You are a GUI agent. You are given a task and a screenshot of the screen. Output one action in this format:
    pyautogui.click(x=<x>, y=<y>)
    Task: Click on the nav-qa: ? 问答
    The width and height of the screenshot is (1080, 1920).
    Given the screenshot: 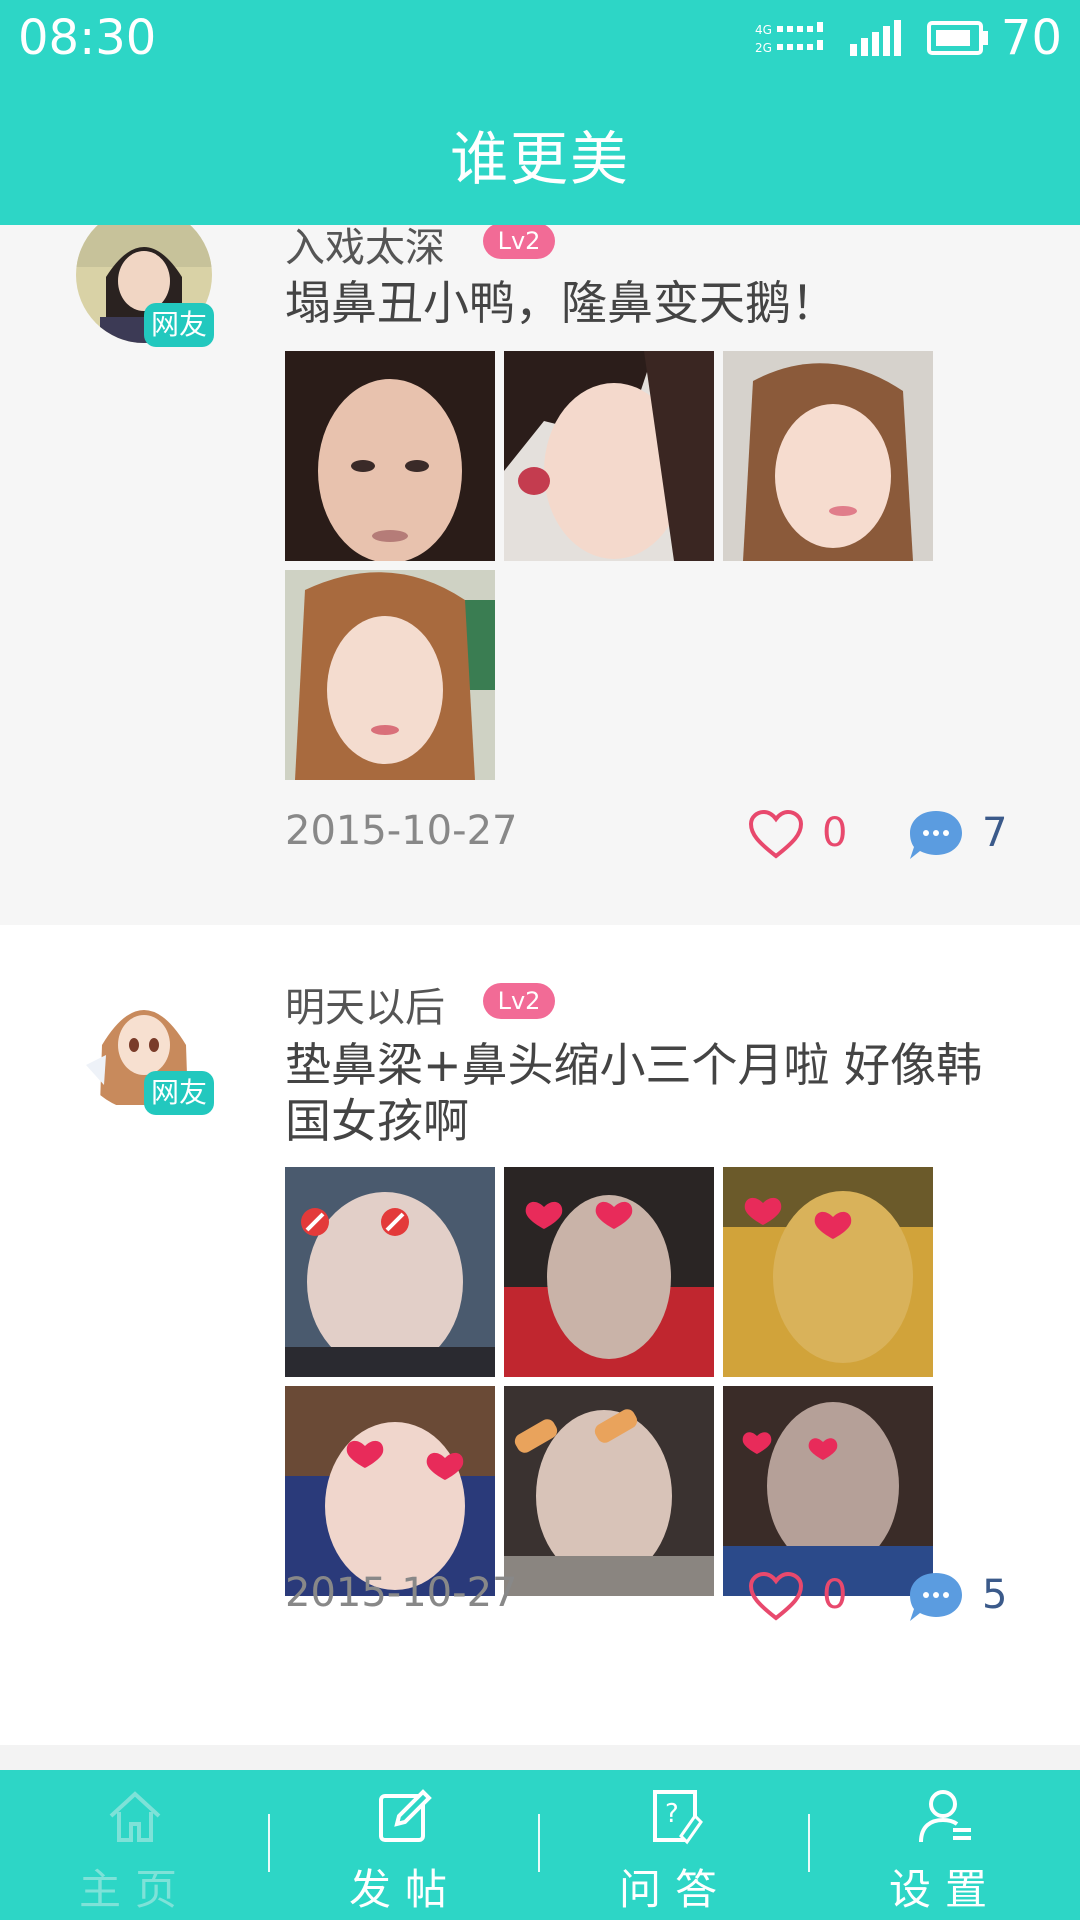 What is the action you would take?
    pyautogui.click(x=675, y=1845)
    